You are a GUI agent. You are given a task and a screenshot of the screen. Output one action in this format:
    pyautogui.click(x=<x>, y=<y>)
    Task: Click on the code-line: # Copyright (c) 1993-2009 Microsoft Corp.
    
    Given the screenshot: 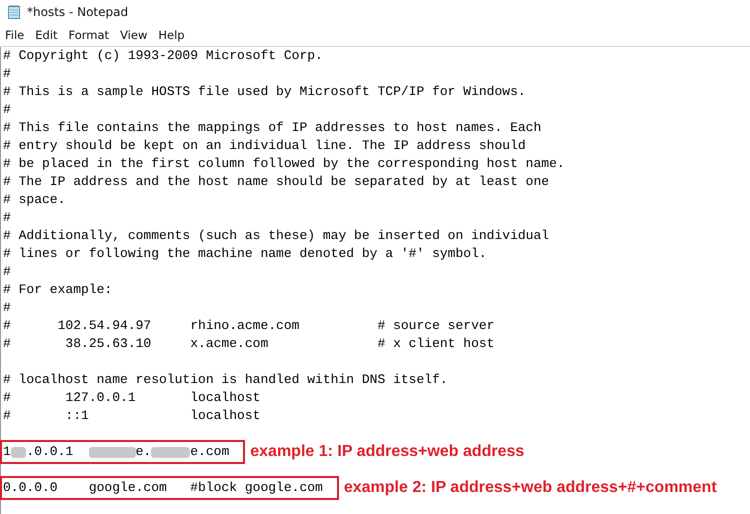 What is the action you would take?
    pyautogui.click(x=163, y=56)
    